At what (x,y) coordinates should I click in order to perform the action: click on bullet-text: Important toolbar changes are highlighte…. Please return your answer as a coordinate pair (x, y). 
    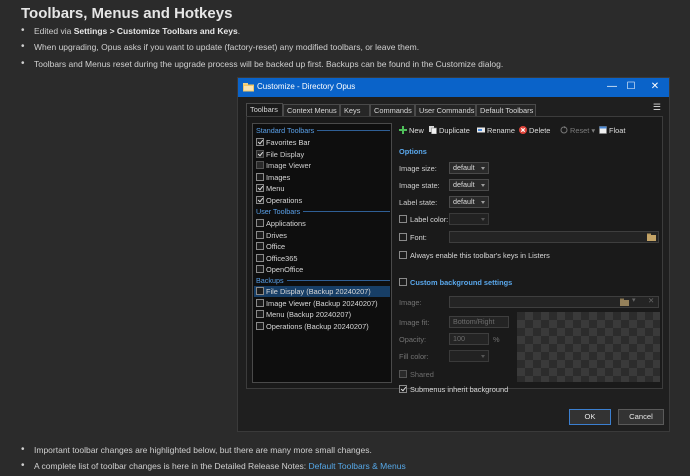
    Looking at the image, I should click on (203, 450).